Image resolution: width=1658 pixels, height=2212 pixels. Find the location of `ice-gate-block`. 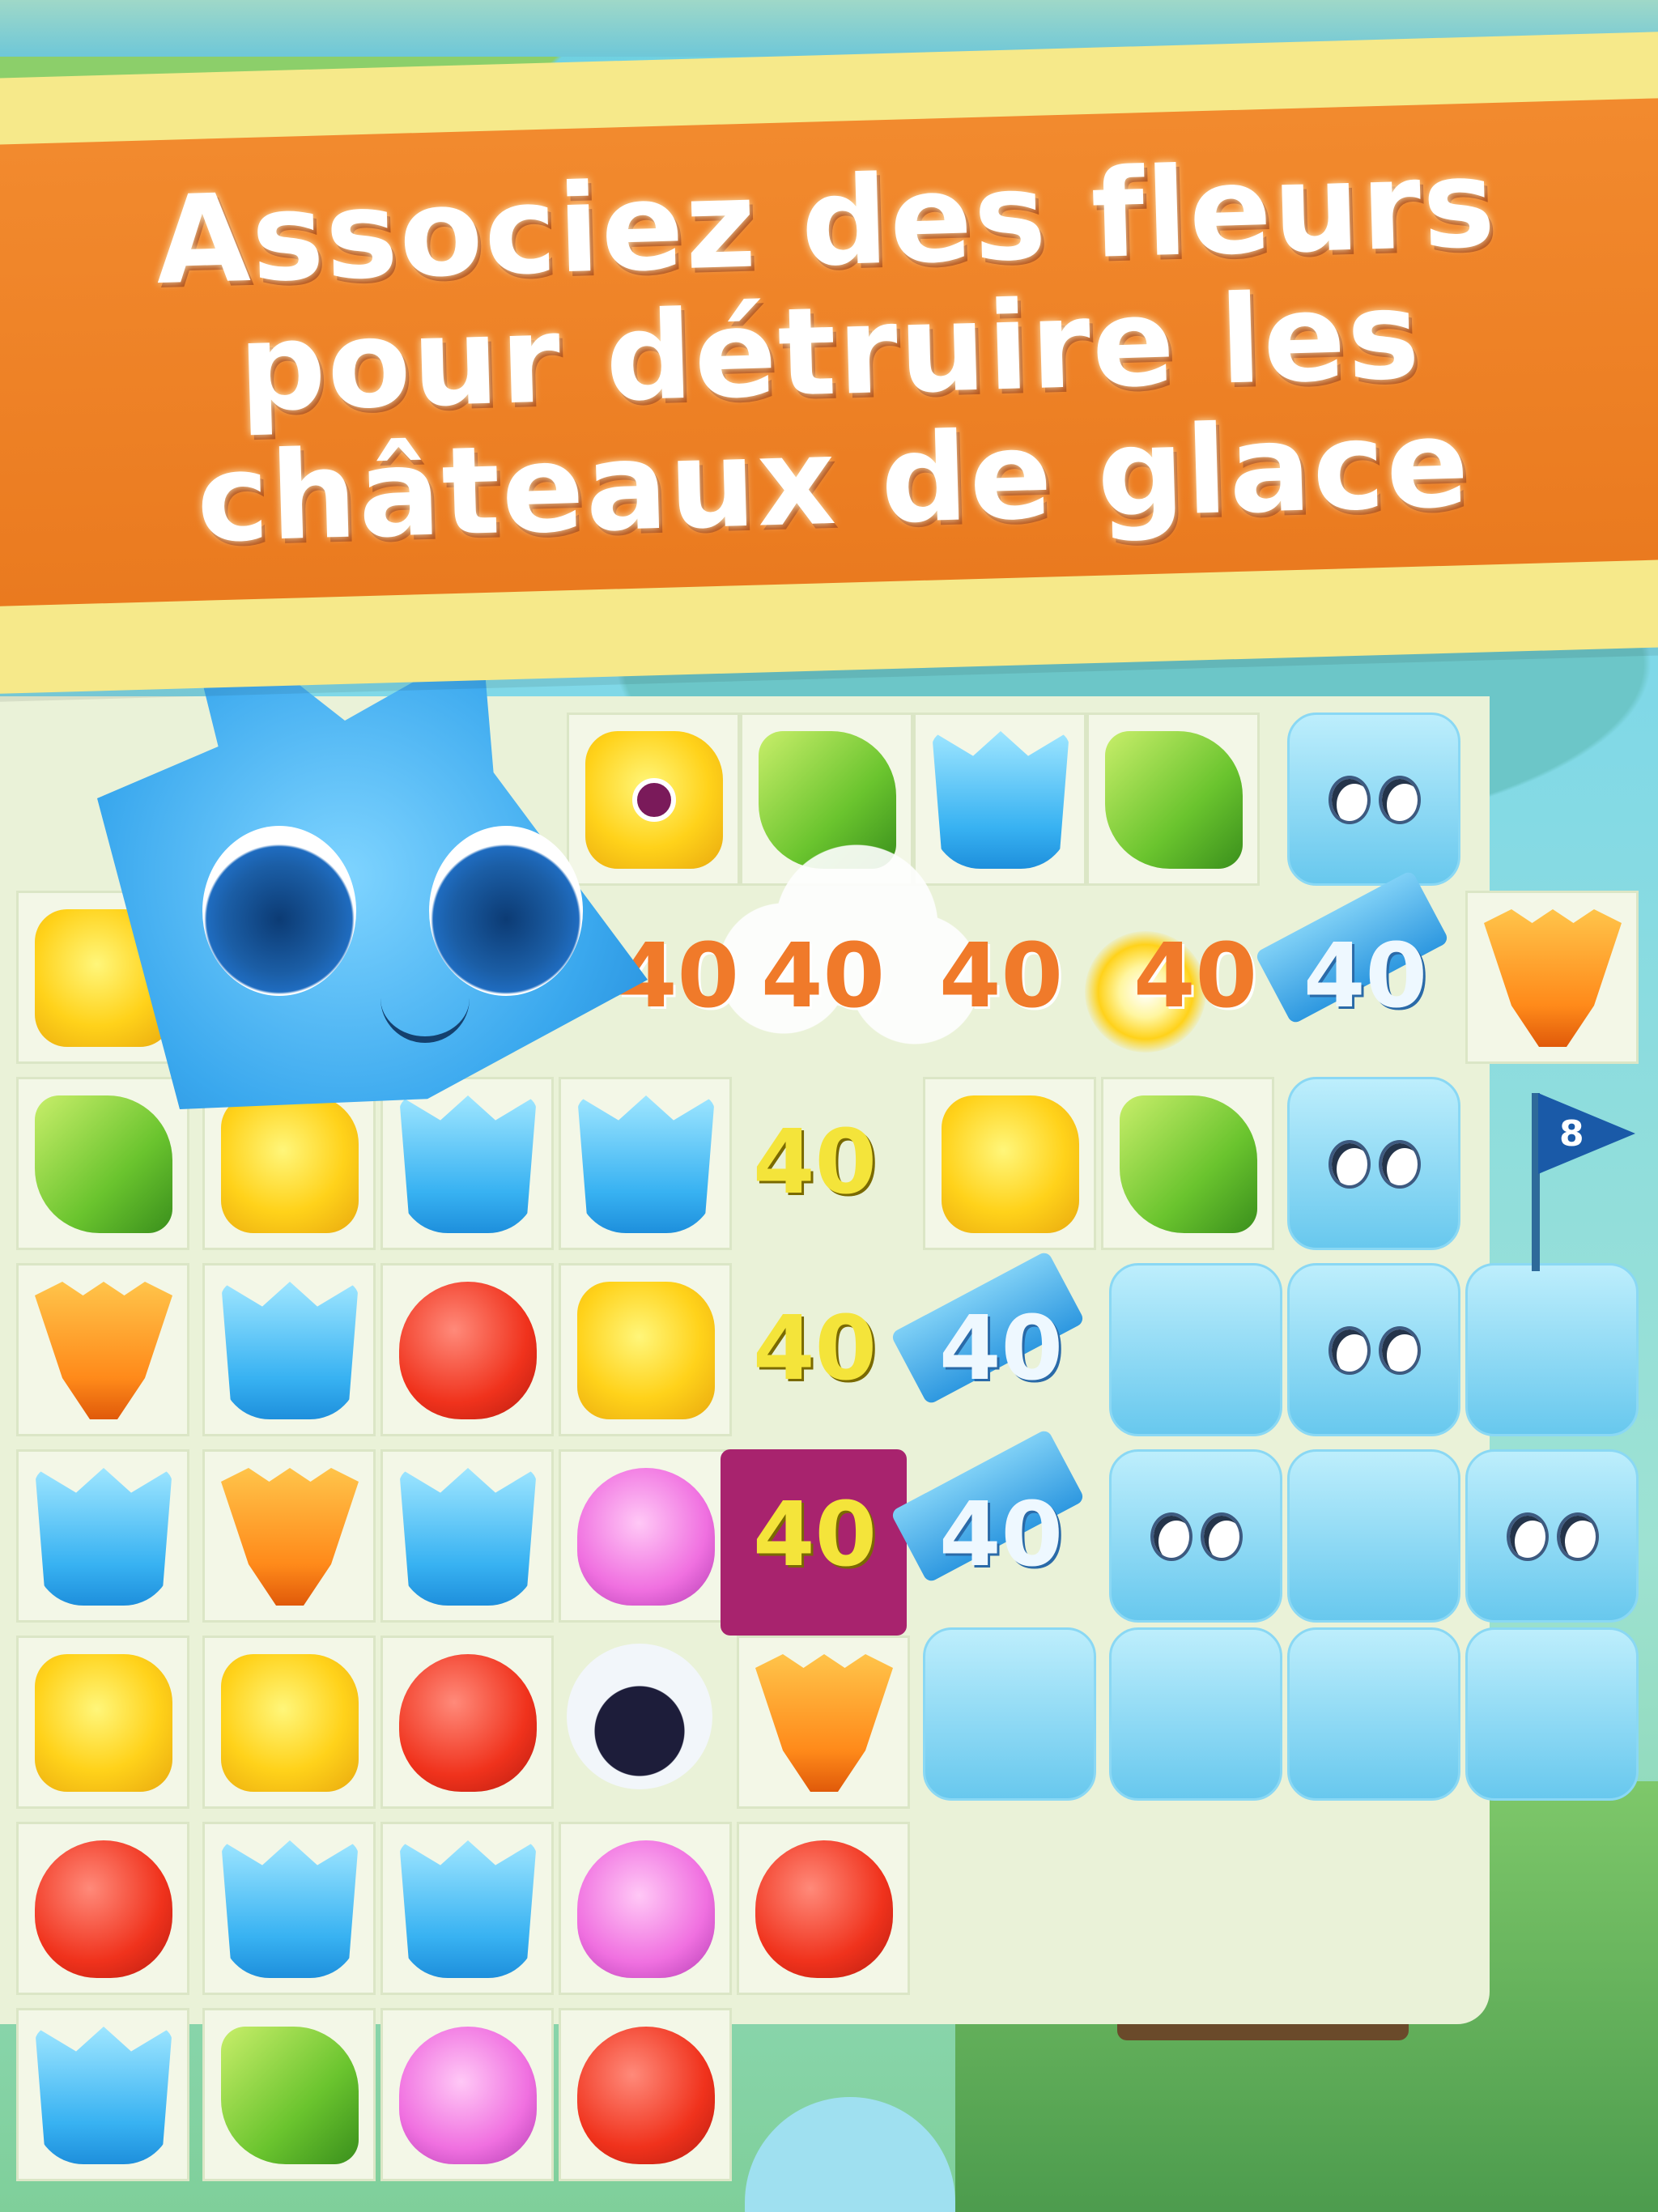

ice-gate-block is located at coordinates (1195, 1714).